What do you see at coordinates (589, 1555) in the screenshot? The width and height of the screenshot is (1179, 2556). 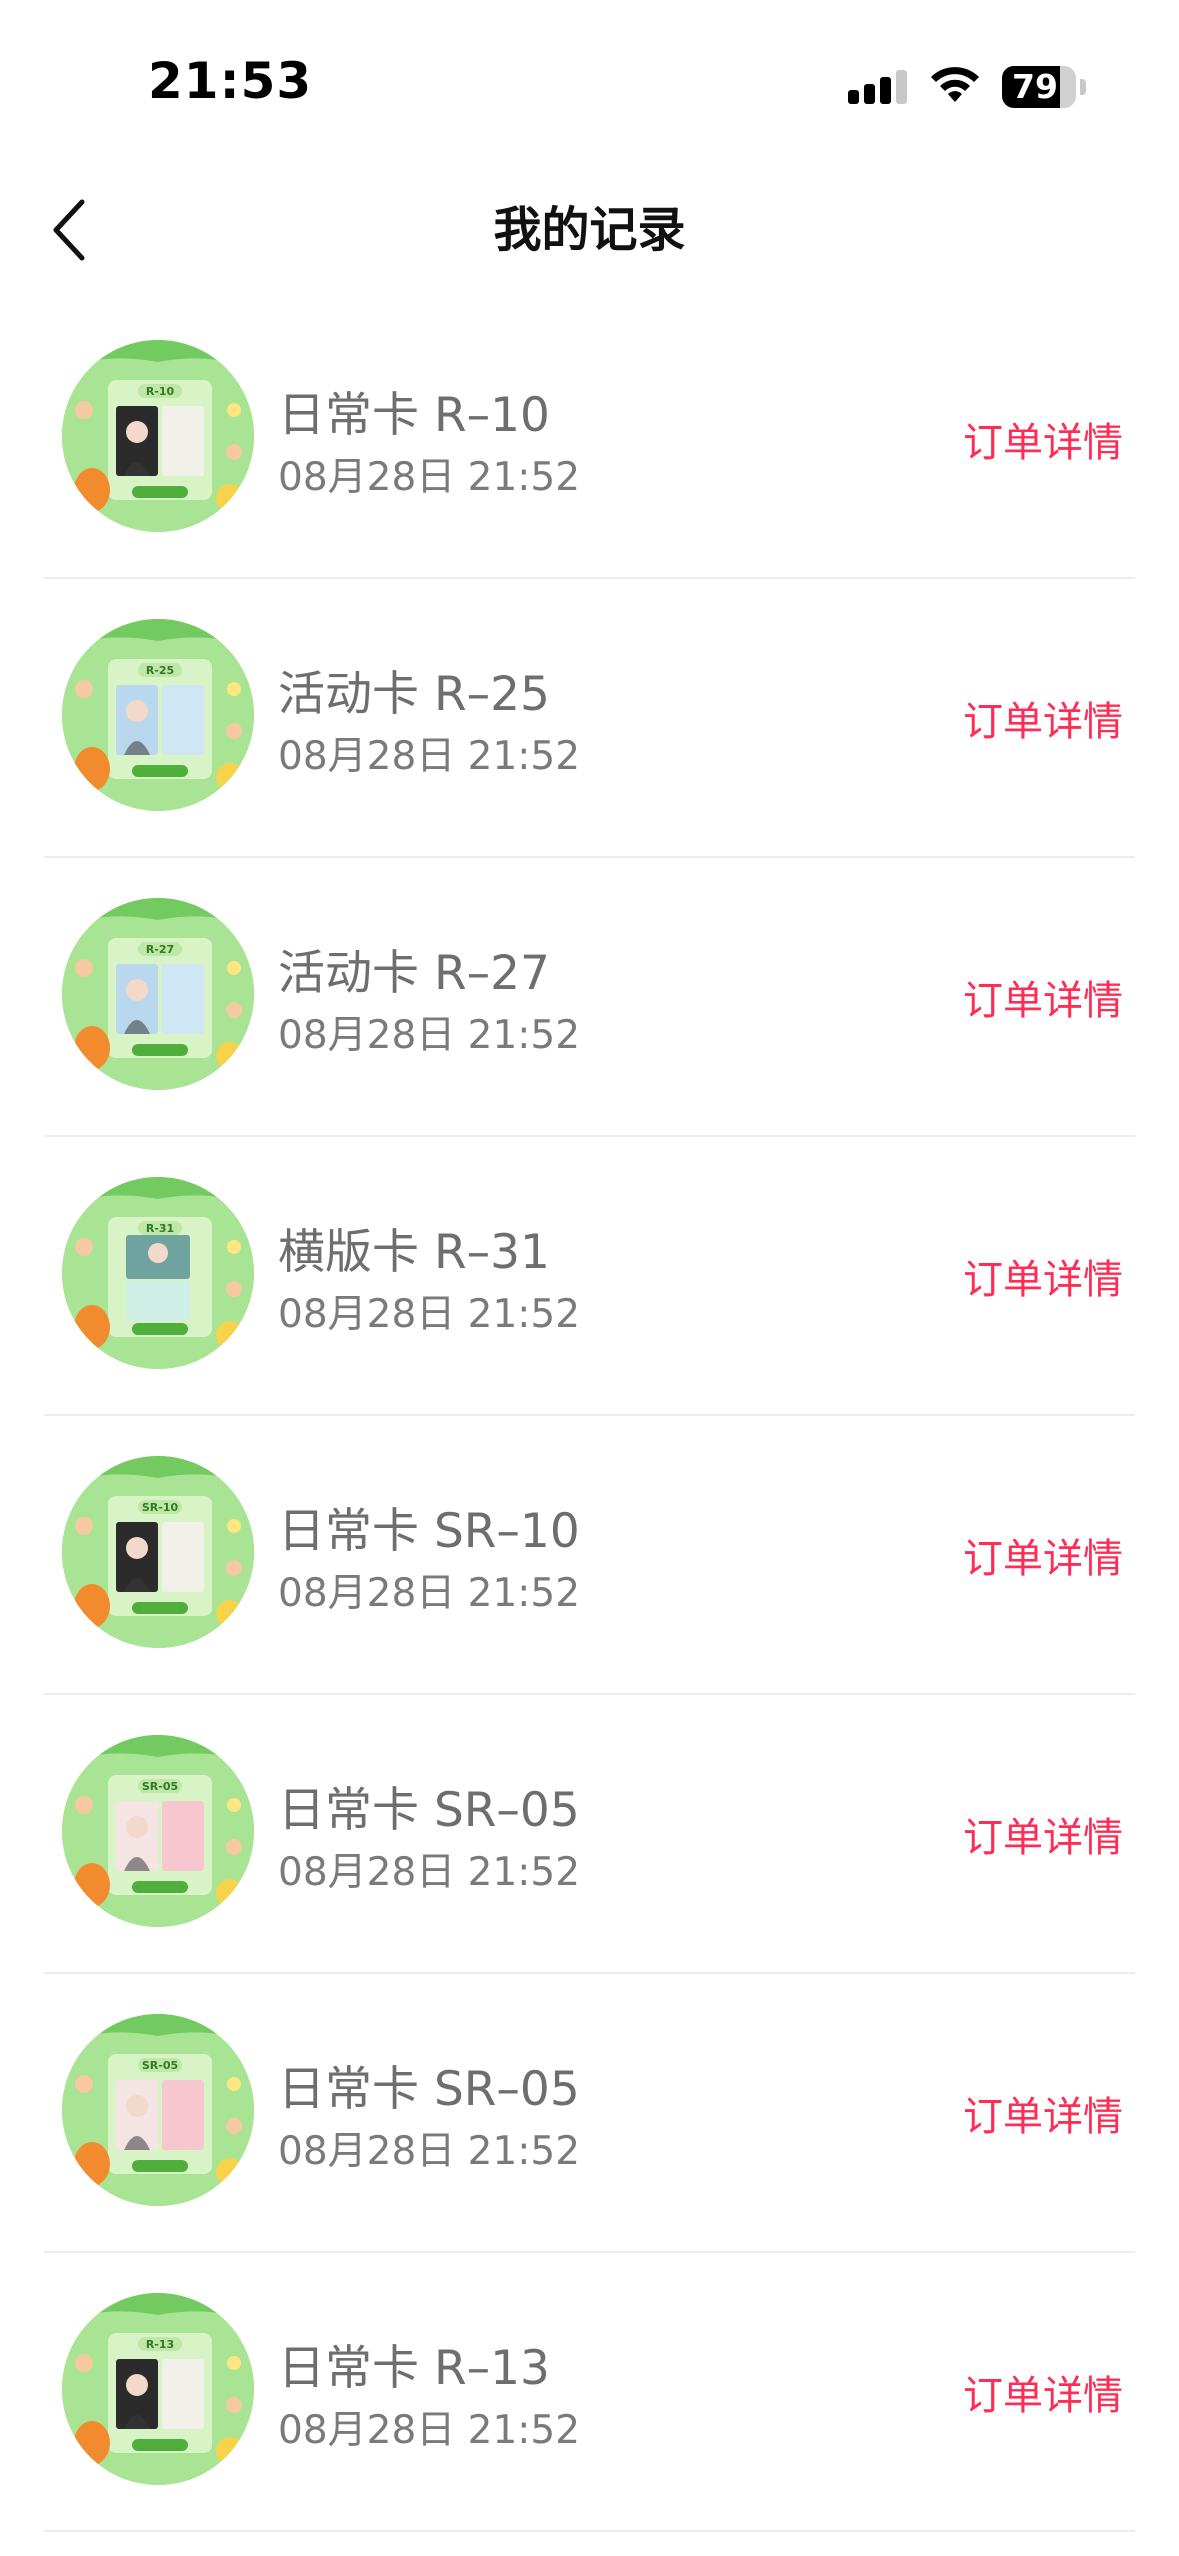 I see `record-item: SR-10 日常卡 SR–10 08月28日 21:52 订单详情` at bounding box center [589, 1555].